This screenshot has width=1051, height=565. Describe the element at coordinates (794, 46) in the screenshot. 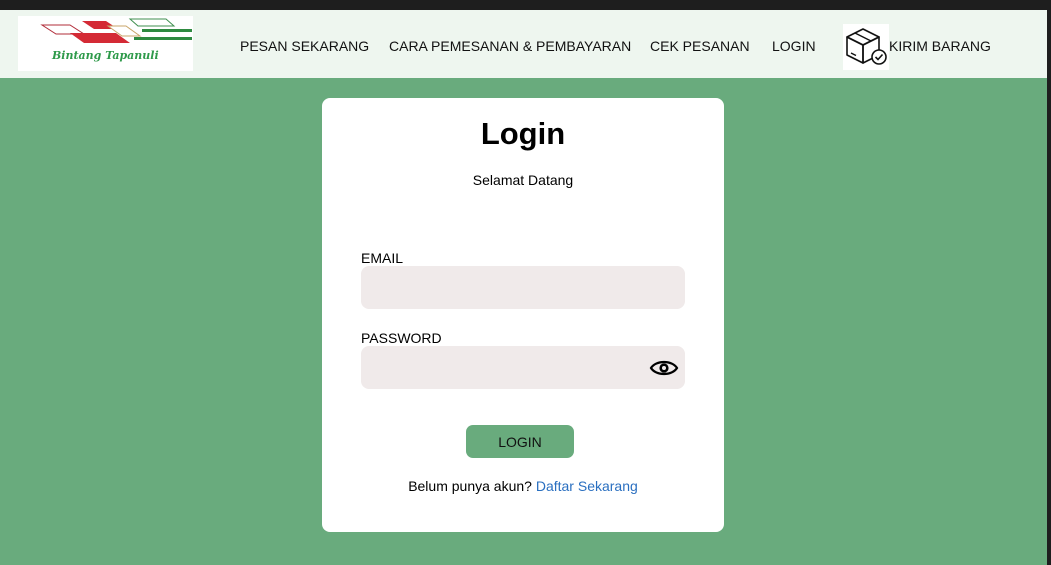

I see `nav-login: LOGIN` at that location.